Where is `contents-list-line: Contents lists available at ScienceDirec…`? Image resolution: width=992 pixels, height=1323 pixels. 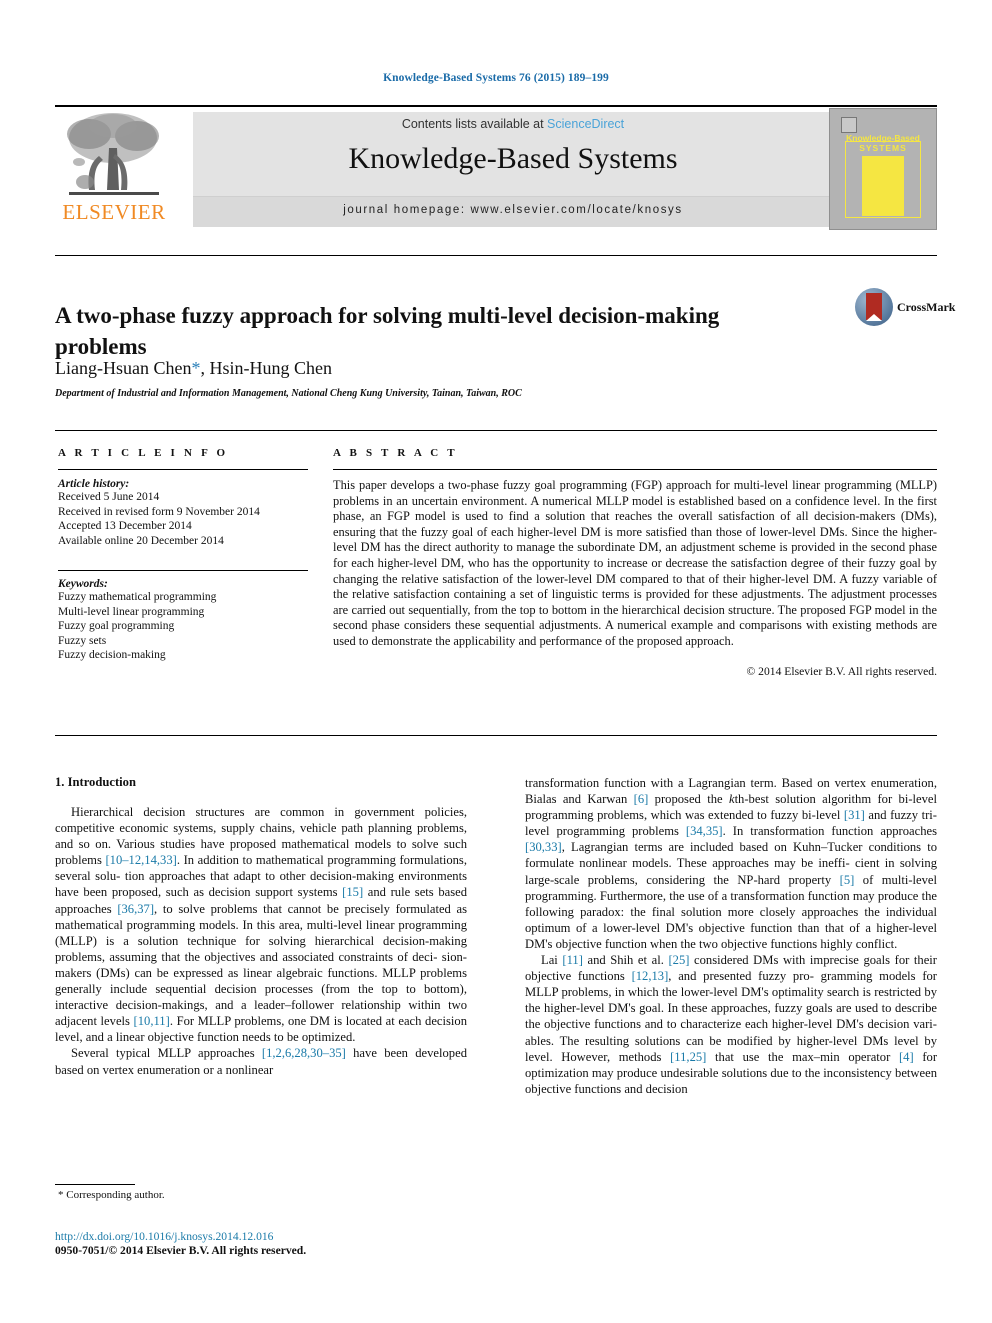
contents-list-line: Contents lists available at ScienceDirec… is located at coordinates (513, 124).